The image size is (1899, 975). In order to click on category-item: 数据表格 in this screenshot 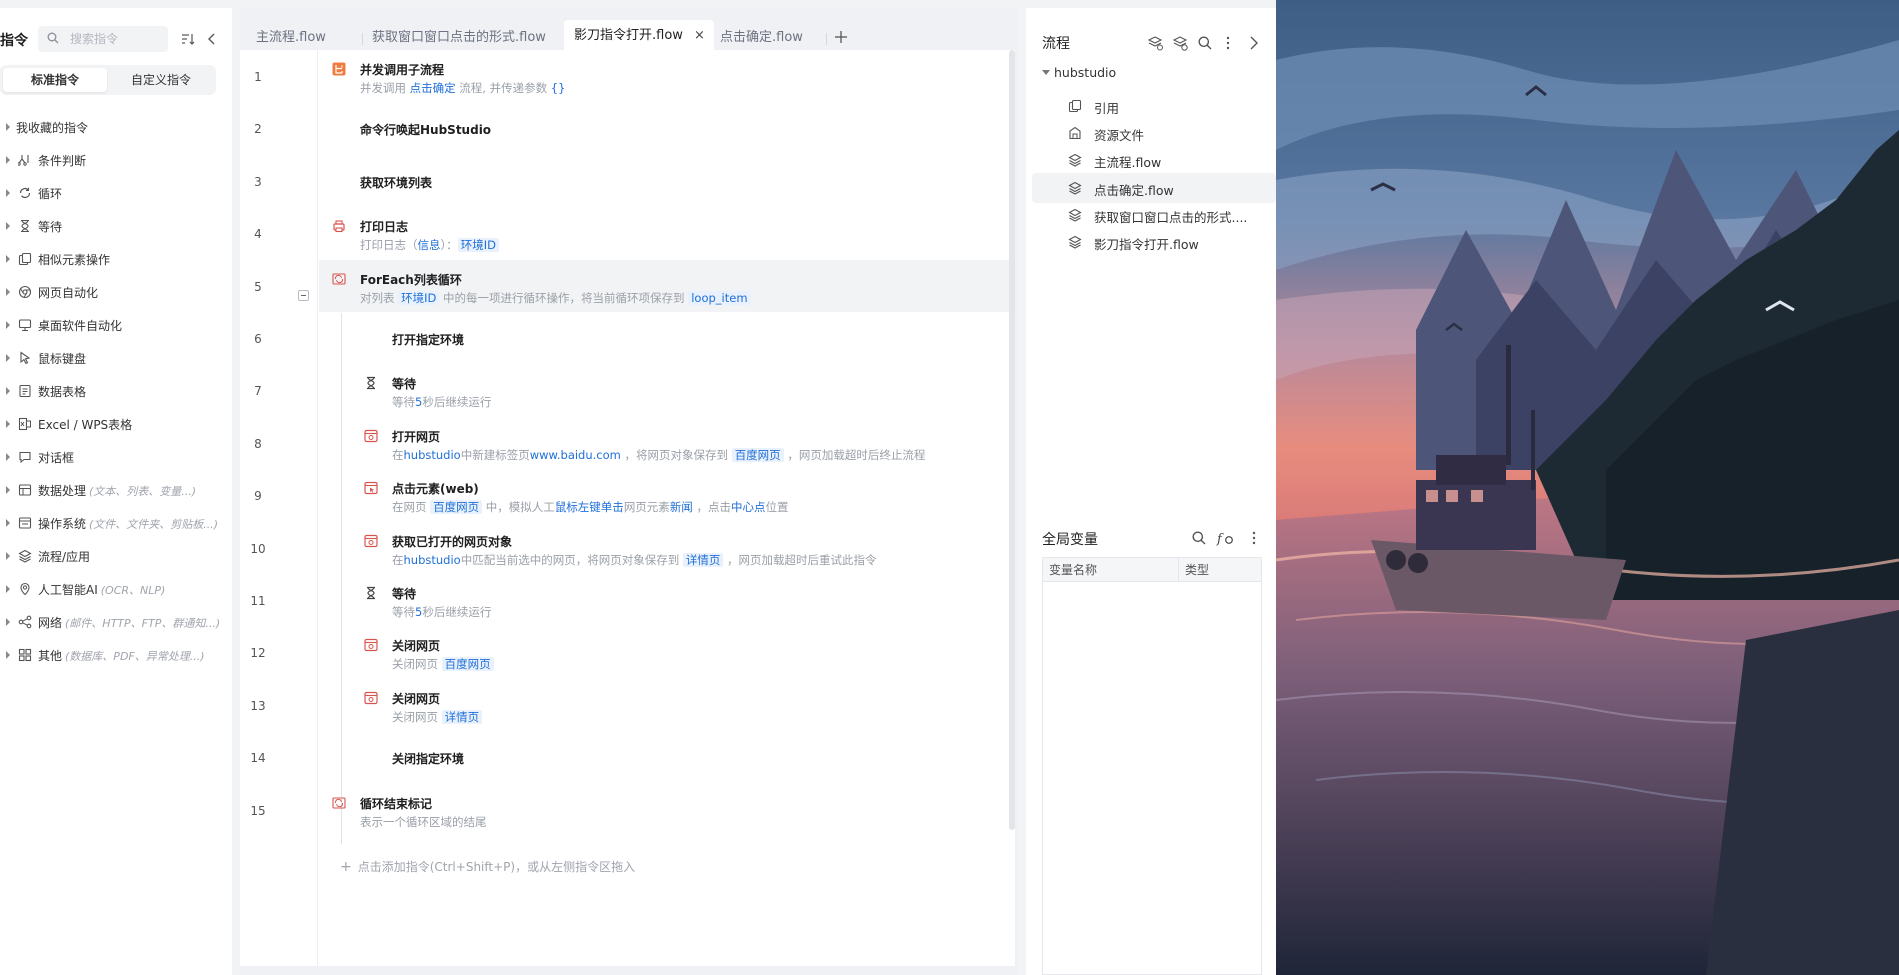, I will do `click(116, 390)`.